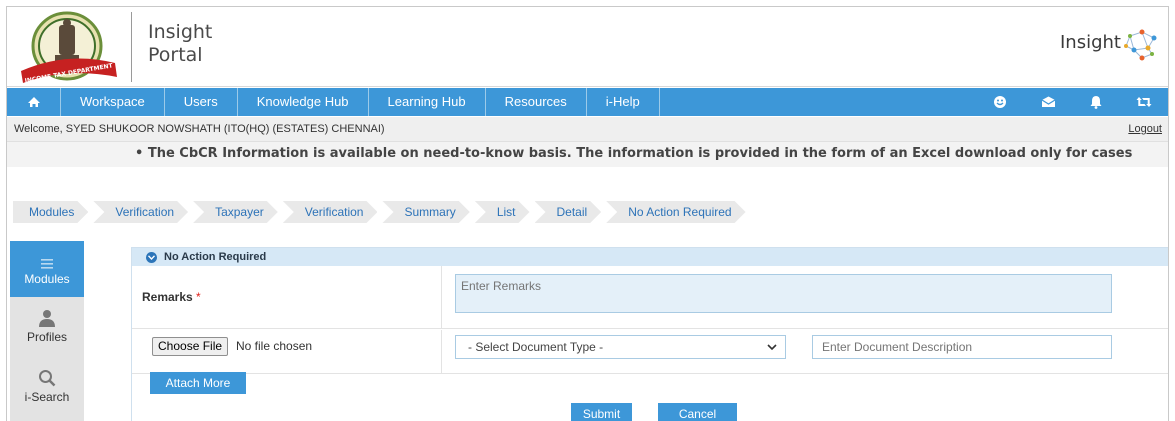 Image resolution: width=1175 pixels, height=421 pixels. Describe the element at coordinates (47, 389) in the screenshot. I see `side-item-i-search: i-Search` at that location.